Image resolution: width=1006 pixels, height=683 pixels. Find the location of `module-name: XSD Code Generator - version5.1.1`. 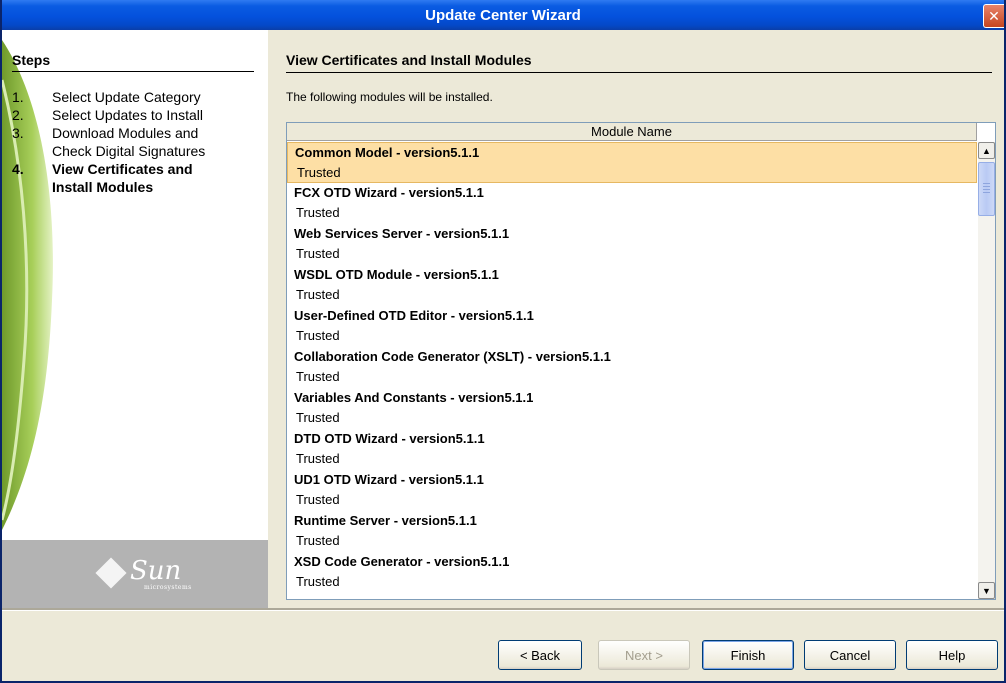

module-name: XSD Code Generator - version5.1.1 is located at coordinates (402, 561).